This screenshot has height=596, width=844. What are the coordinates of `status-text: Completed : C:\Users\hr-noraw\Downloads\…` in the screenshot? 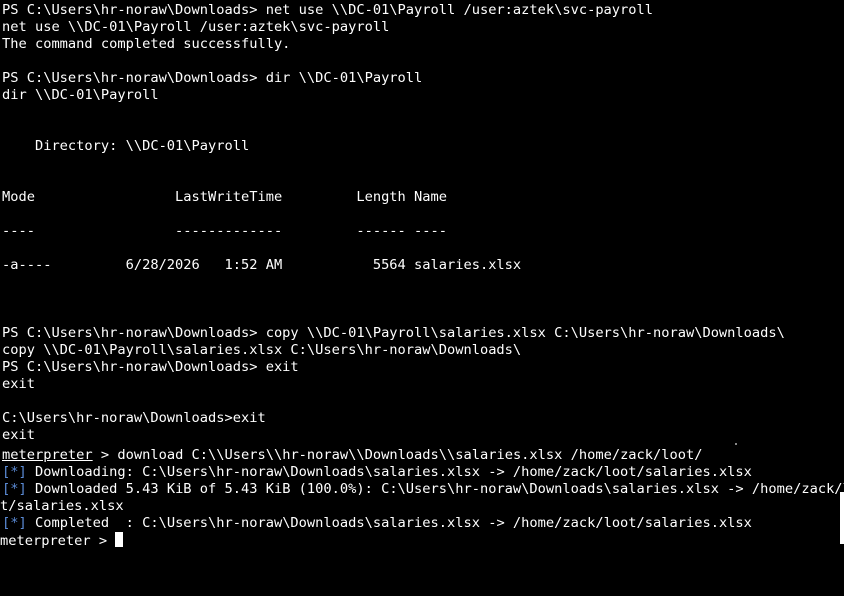 It's located at (389, 523).